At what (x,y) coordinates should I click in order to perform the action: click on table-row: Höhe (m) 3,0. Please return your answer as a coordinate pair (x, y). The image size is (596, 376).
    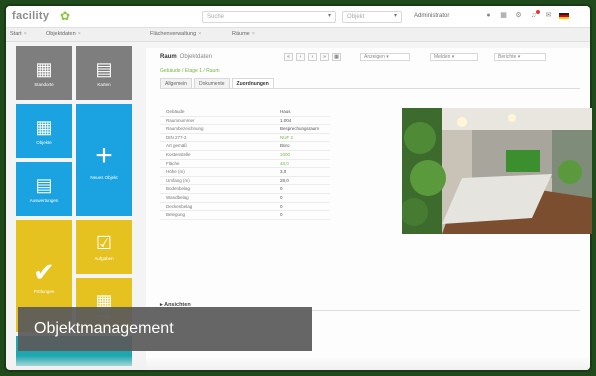
    Looking at the image, I should click on (245, 172).